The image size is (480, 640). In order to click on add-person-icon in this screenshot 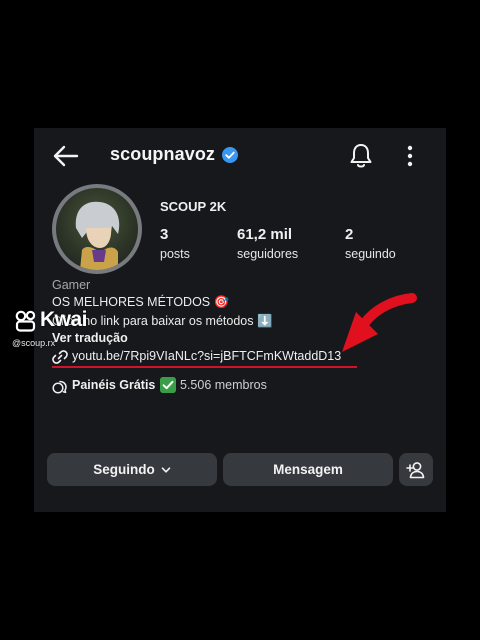, I will do `click(415, 469)`.